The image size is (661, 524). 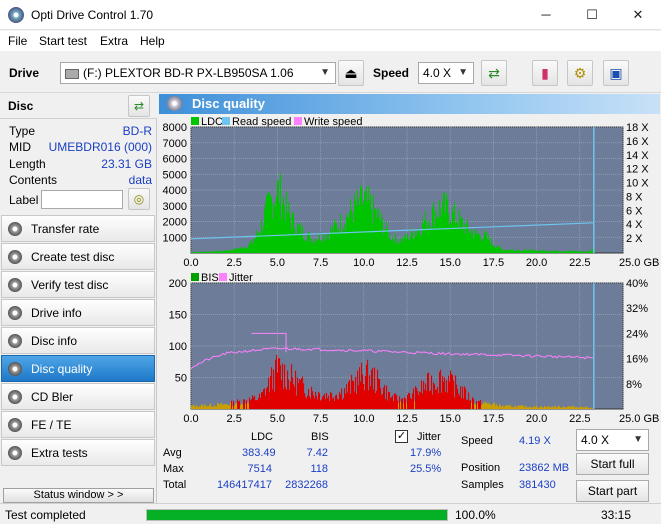 What do you see at coordinates (78, 452) in the screenshot?
I see `nav-item-extra-tests: Extra tests` at bounding box center [78, 452].